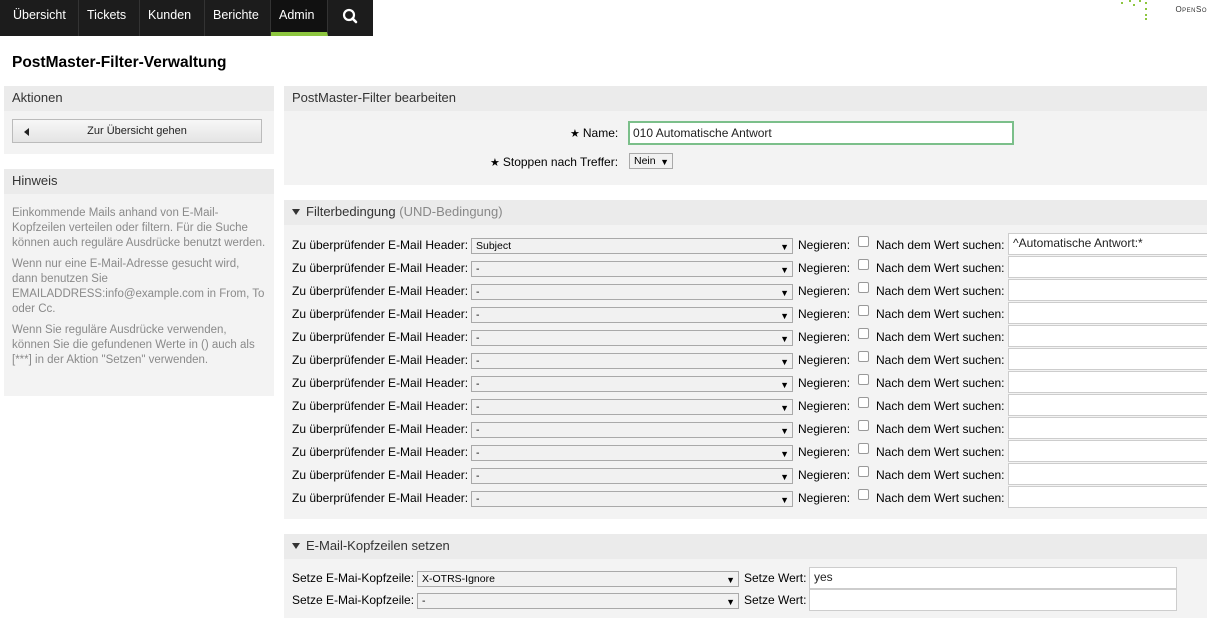 The height and width of the screenshot is (618, 1207). What do you see at coordinates (1191, 9) in the screenshot?
I see `logo-text: OpenSo` at bounding box center [1191, 9].